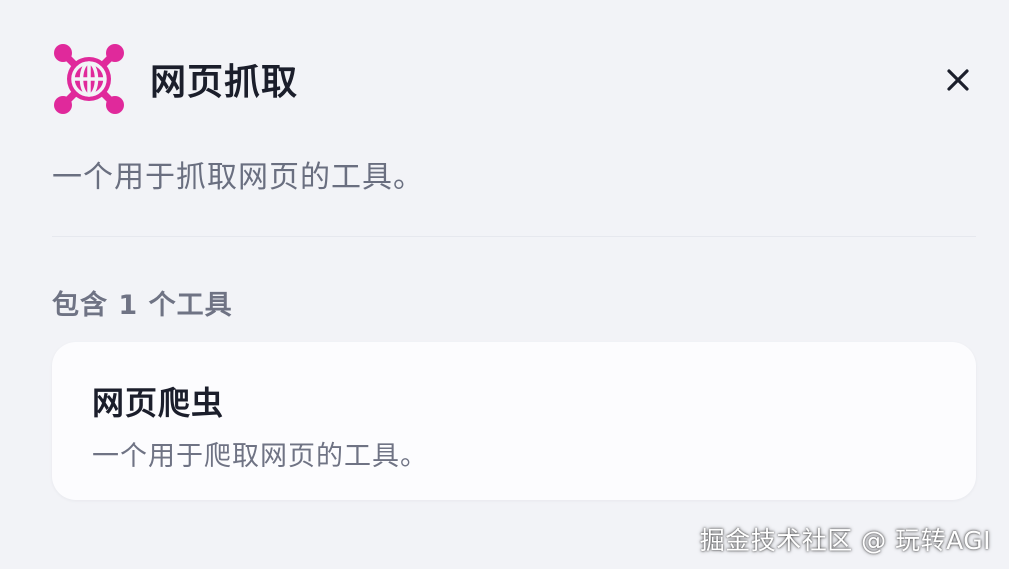 This screenshot has width=1009, height=569. What do you see at coordinates (260, 456) in the screenshot?
I see `tool-description: 一个用于爬取网页的工具。` at bounding box center [260, 456].